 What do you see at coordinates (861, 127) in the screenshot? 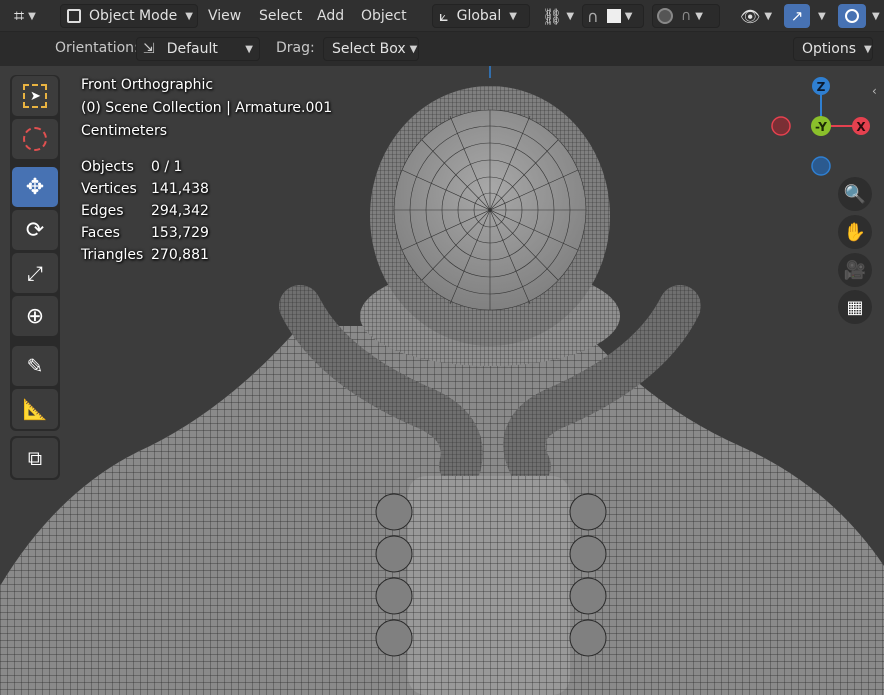
I see `x-axis-label: X` at bounding box center [861, 127].